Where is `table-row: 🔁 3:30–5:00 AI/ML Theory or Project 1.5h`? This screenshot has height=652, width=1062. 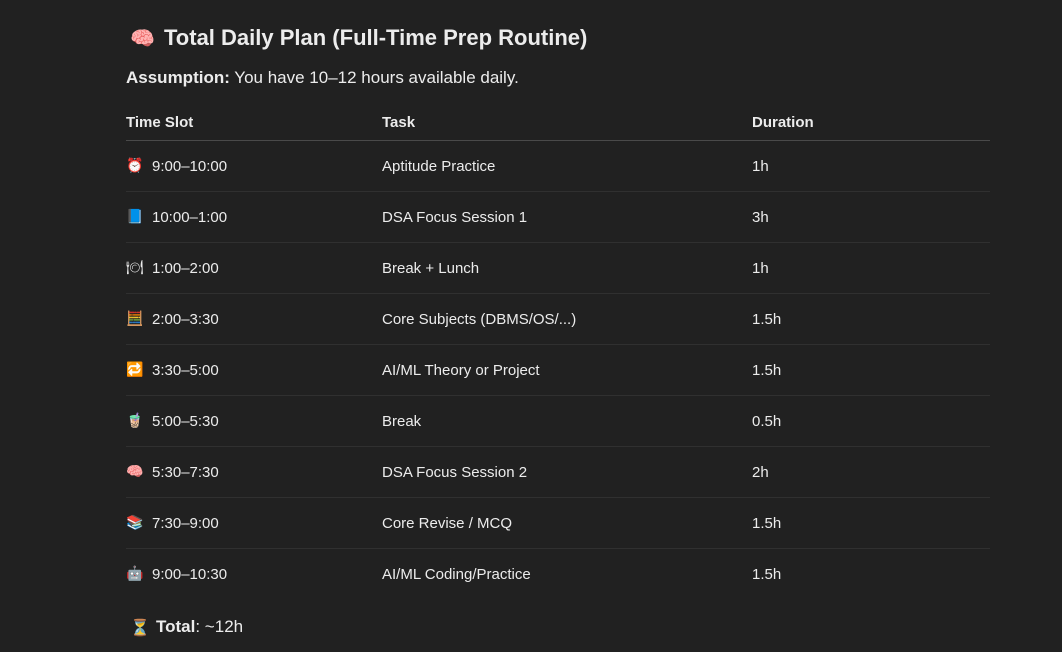
table-row: 🔁 3:30–5:00 AI/ML Theory or Project 1.5h is located at coordinates (558, 370).